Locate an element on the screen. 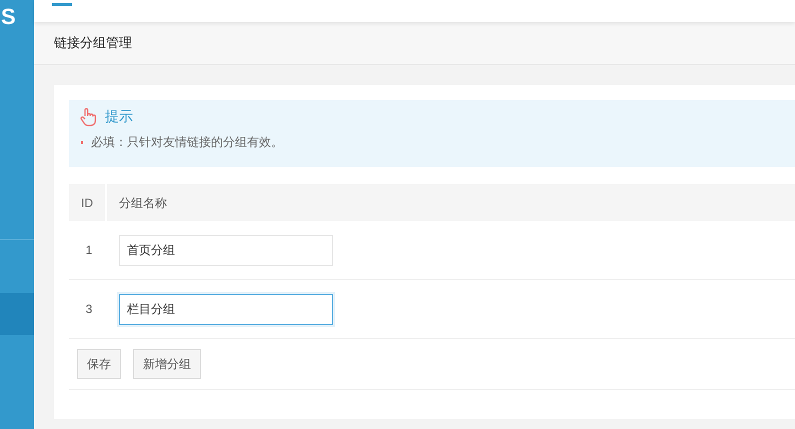 This screenshot has width=795, height=429. tip-text: 必填：只针对友情链接的分组有效。 is located at coordinates (187, 142).